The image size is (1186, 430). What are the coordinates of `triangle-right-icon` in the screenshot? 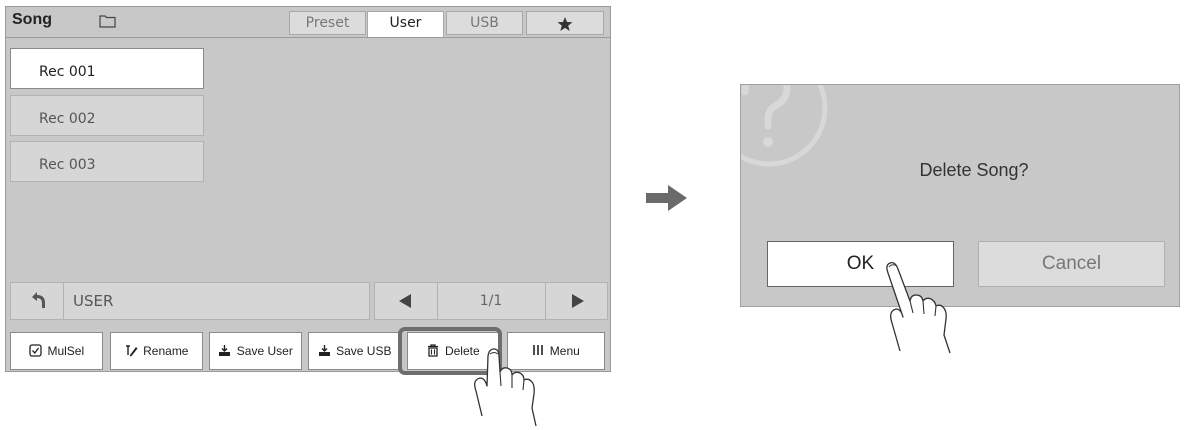 It's located at (577, 308).